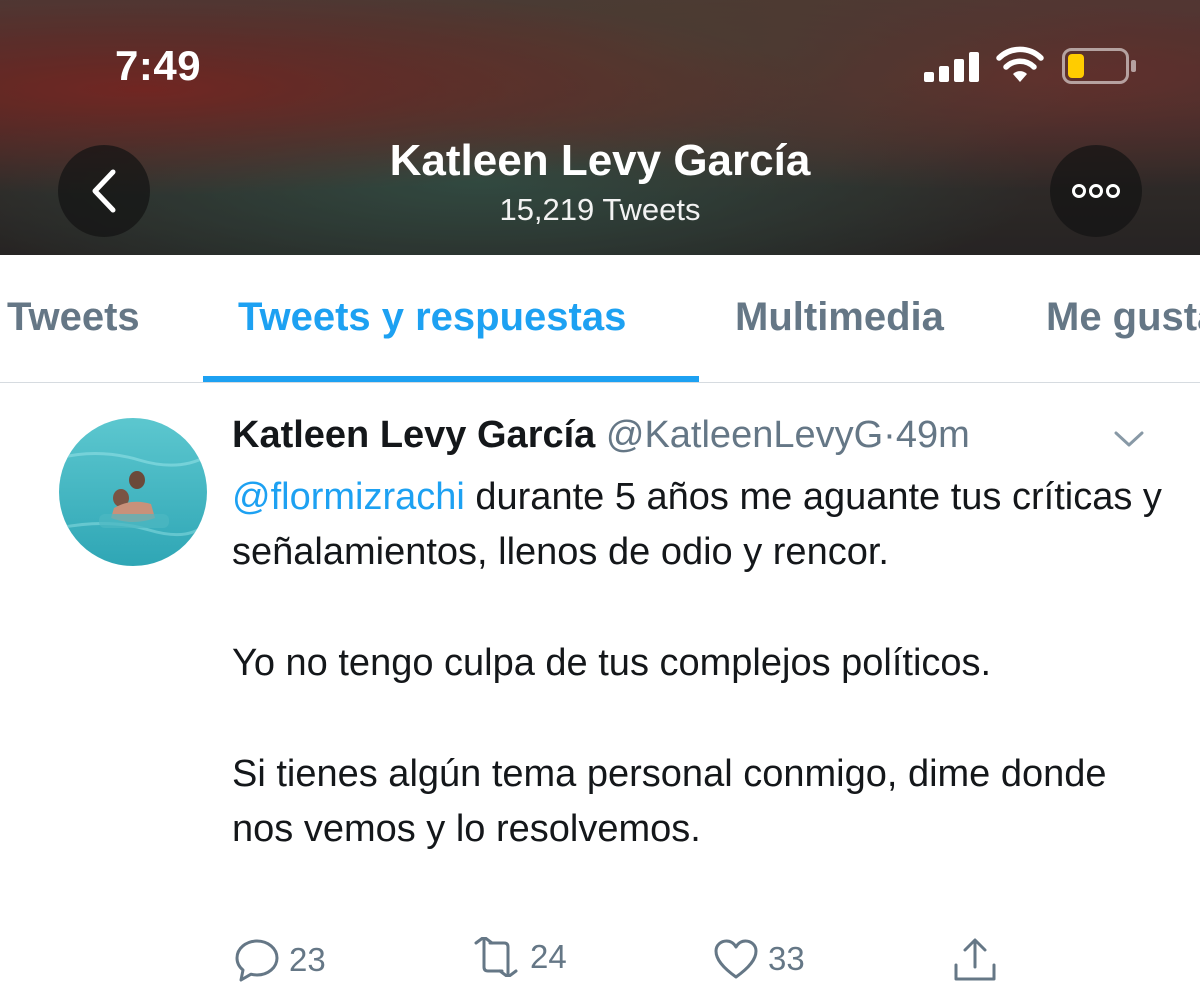  I want to click on tab-tweets: Tweets, so click(73, 317).